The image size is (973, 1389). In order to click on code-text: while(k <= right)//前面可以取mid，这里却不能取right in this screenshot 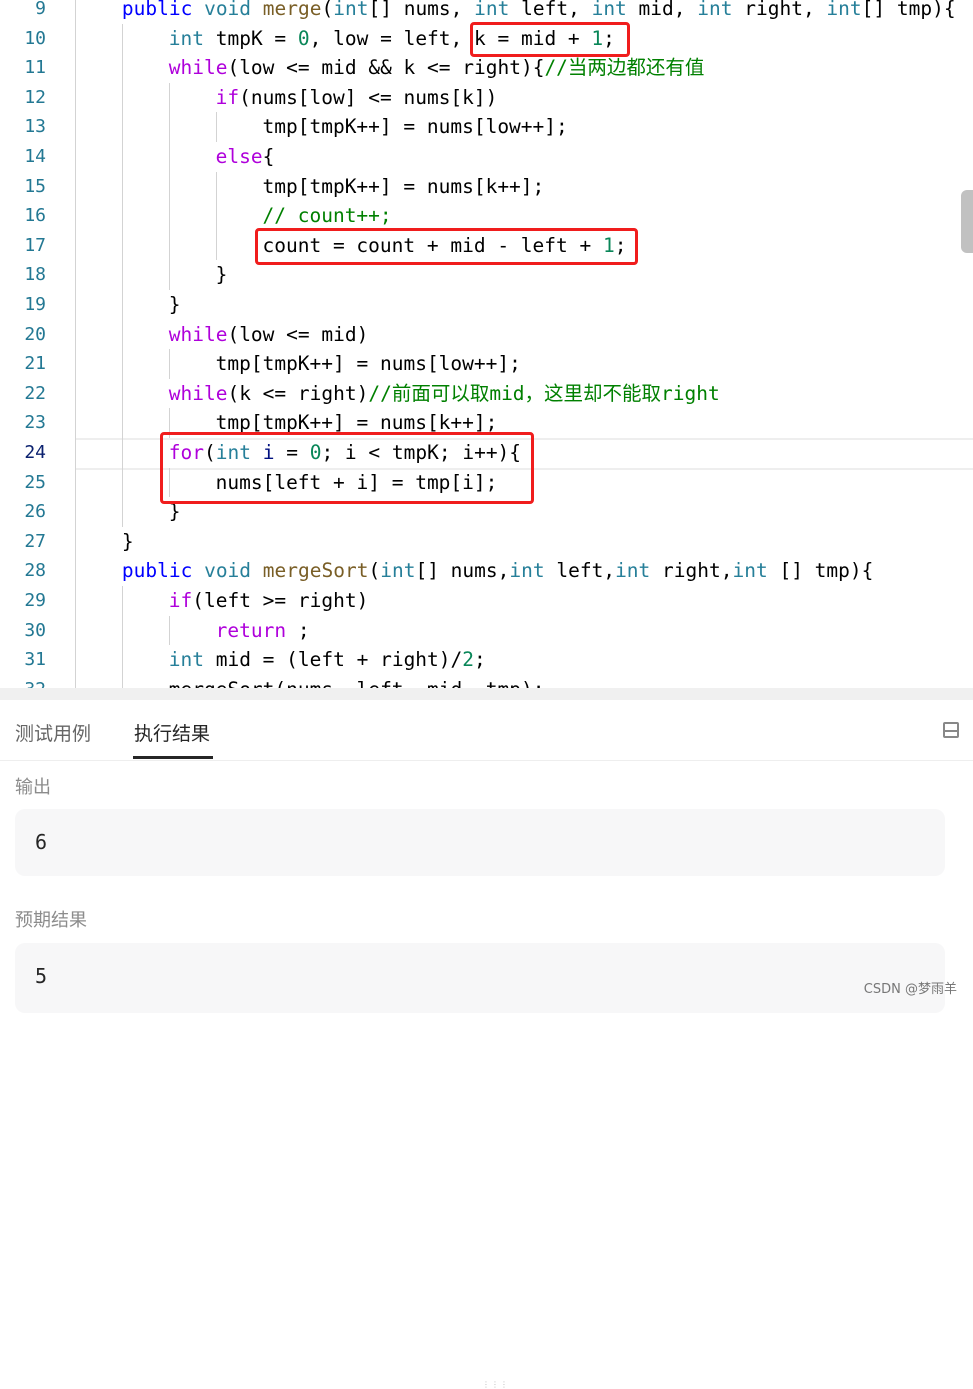, I will do `click(444, 394)`.